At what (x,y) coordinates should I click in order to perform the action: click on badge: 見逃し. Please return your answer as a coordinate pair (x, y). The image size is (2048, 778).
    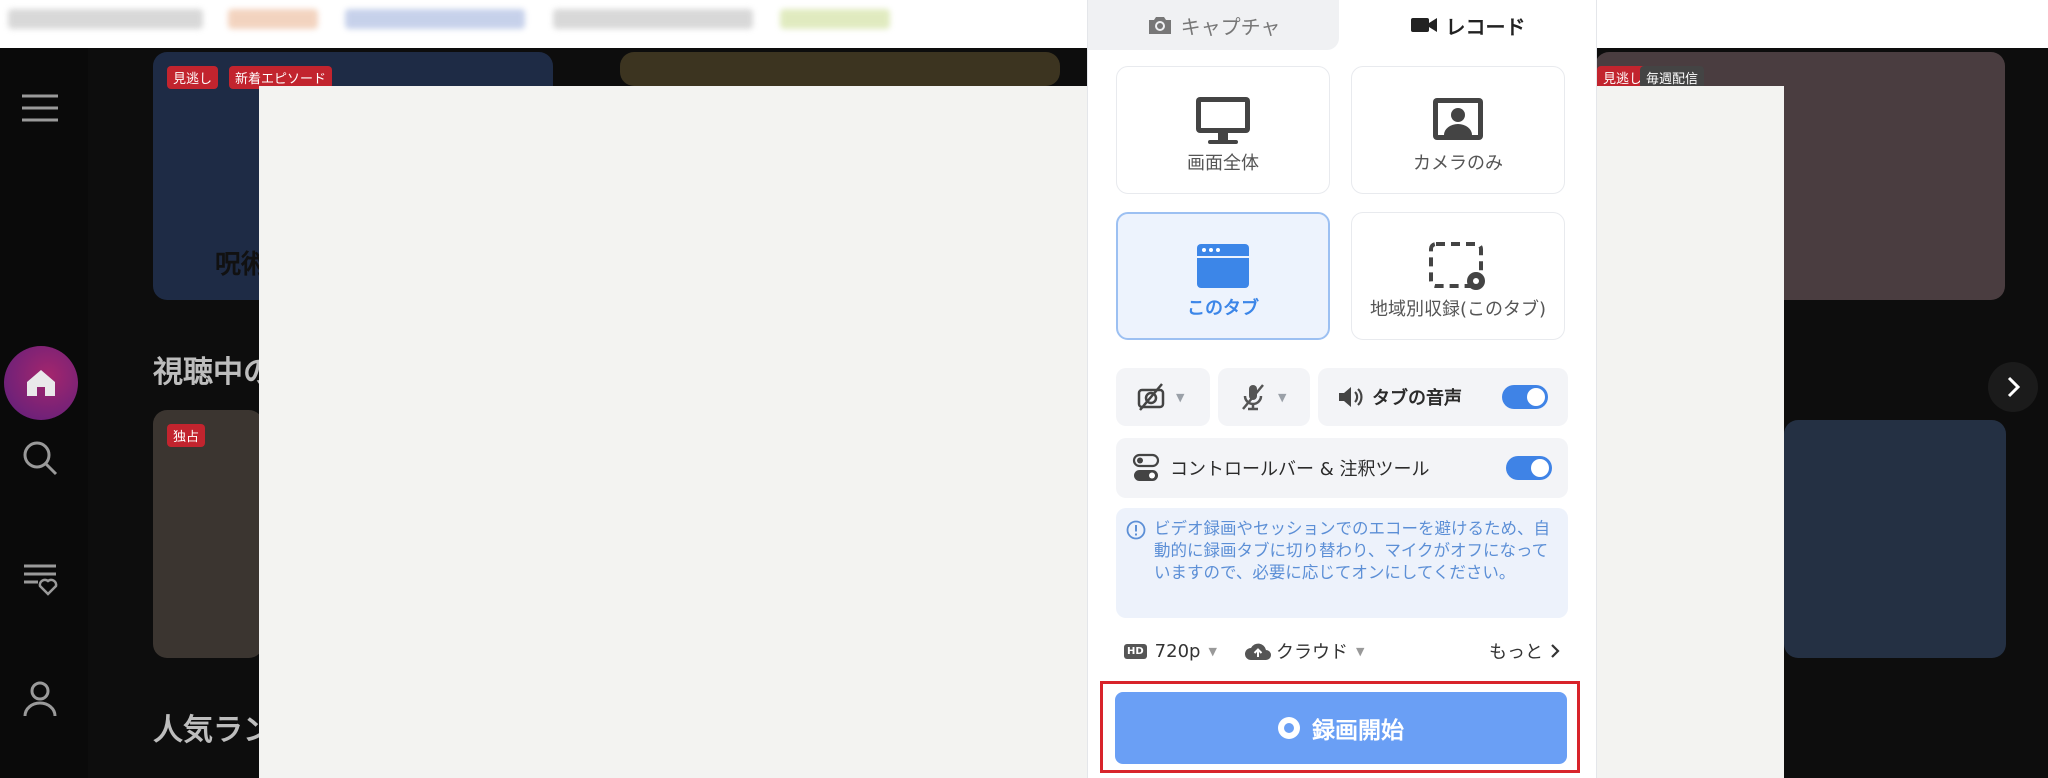
    Looking at the image, I should click on (193, 77).